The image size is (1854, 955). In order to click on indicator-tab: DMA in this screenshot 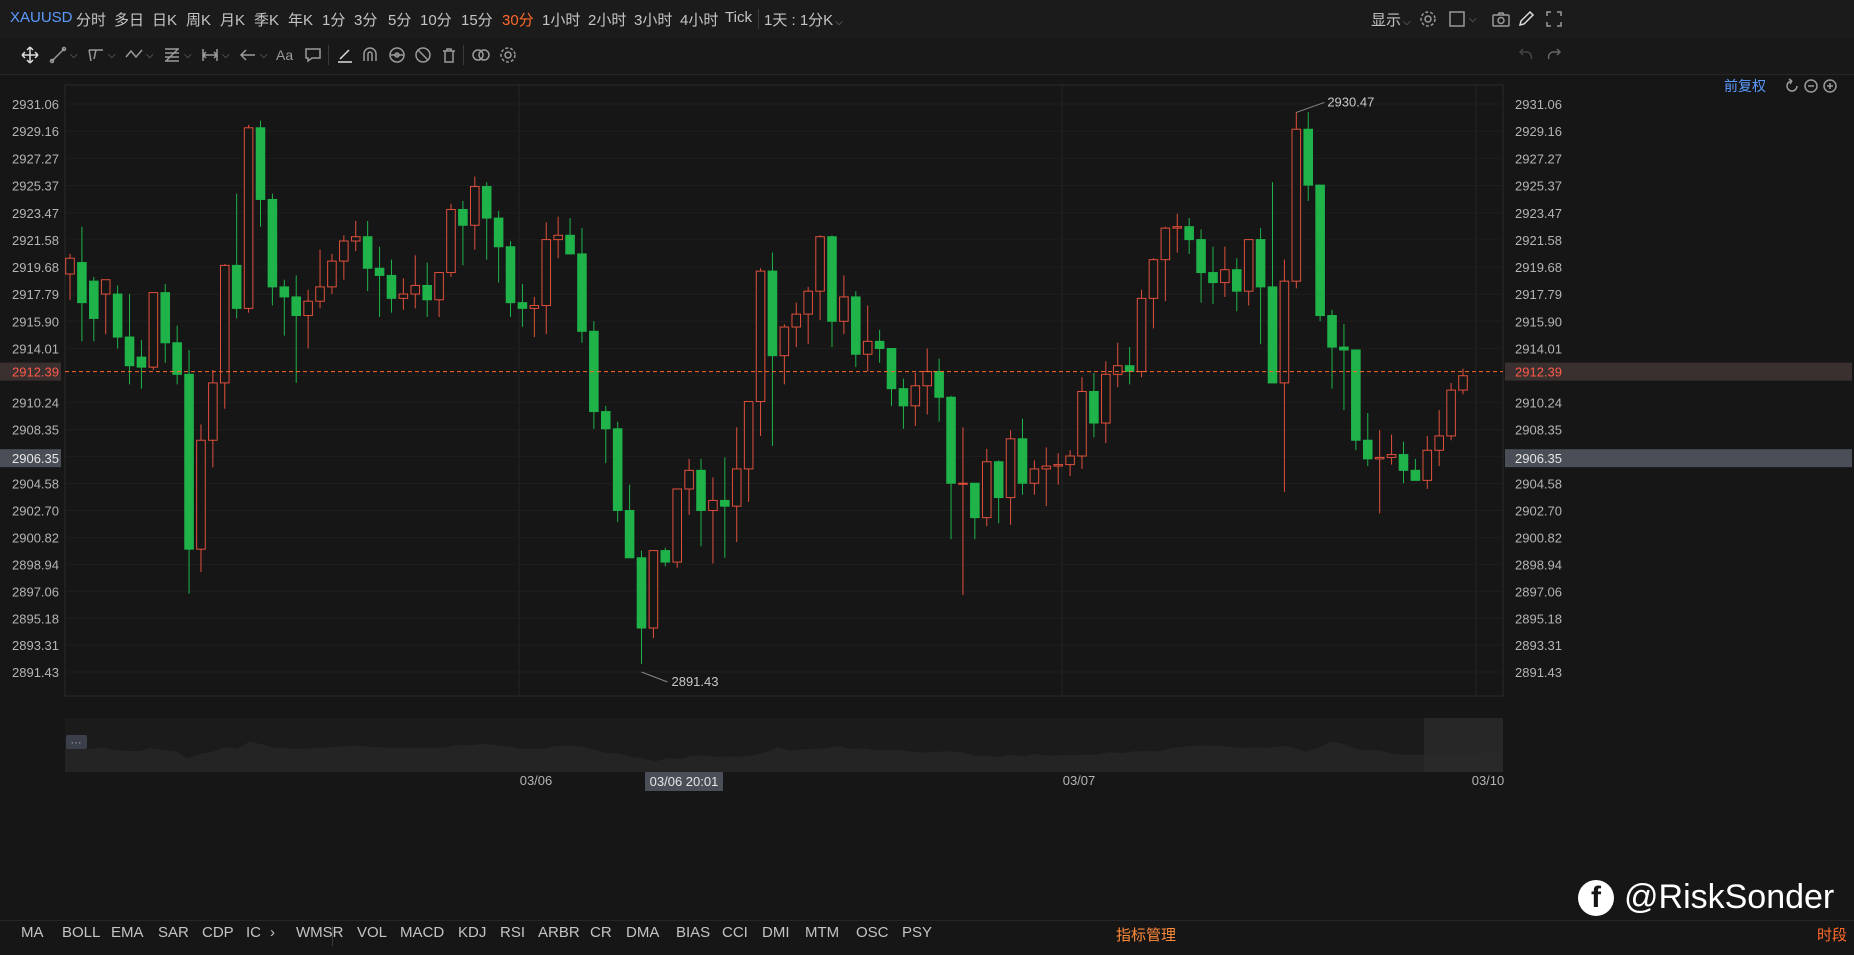, I will do `click(642, 932)`.